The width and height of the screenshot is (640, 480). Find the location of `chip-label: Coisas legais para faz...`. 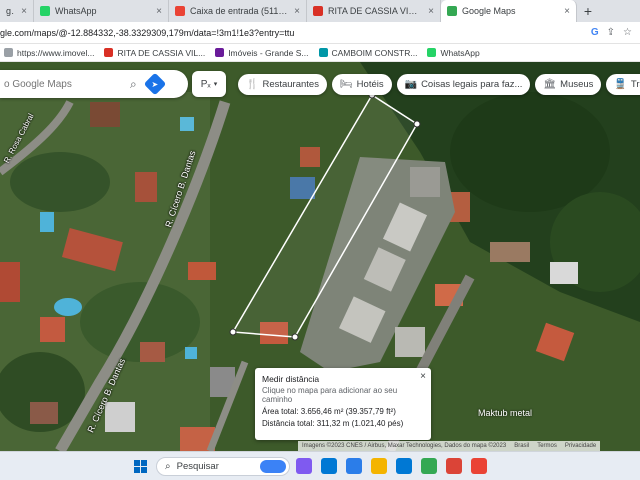

chip-label: Coisas legais para faz... is located at coordinates (472, 84).